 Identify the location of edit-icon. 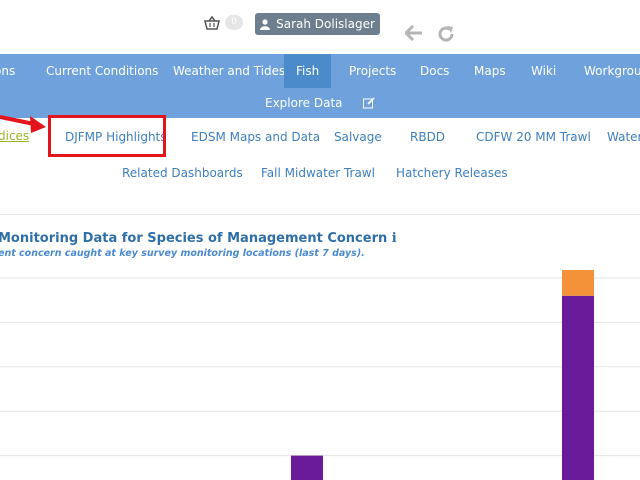
(369, 103).